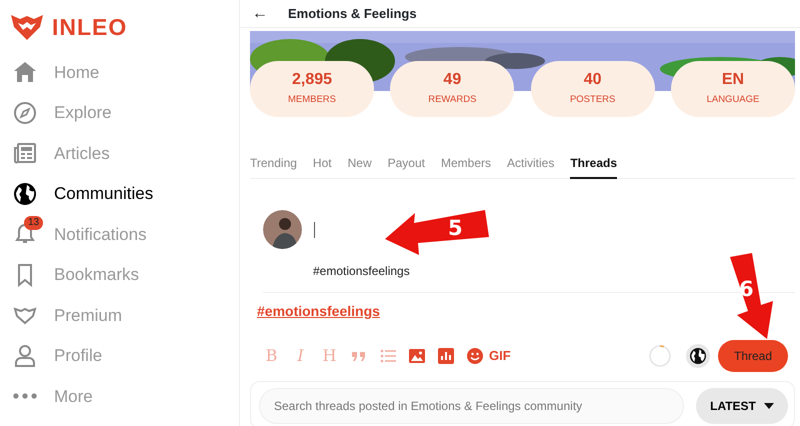 The width and height of the screenshot is (800, 426). What do you see at coordinates (500, 356) in the screenshot?
I see `gif-button: GIF` at bounding box center [500, 356].